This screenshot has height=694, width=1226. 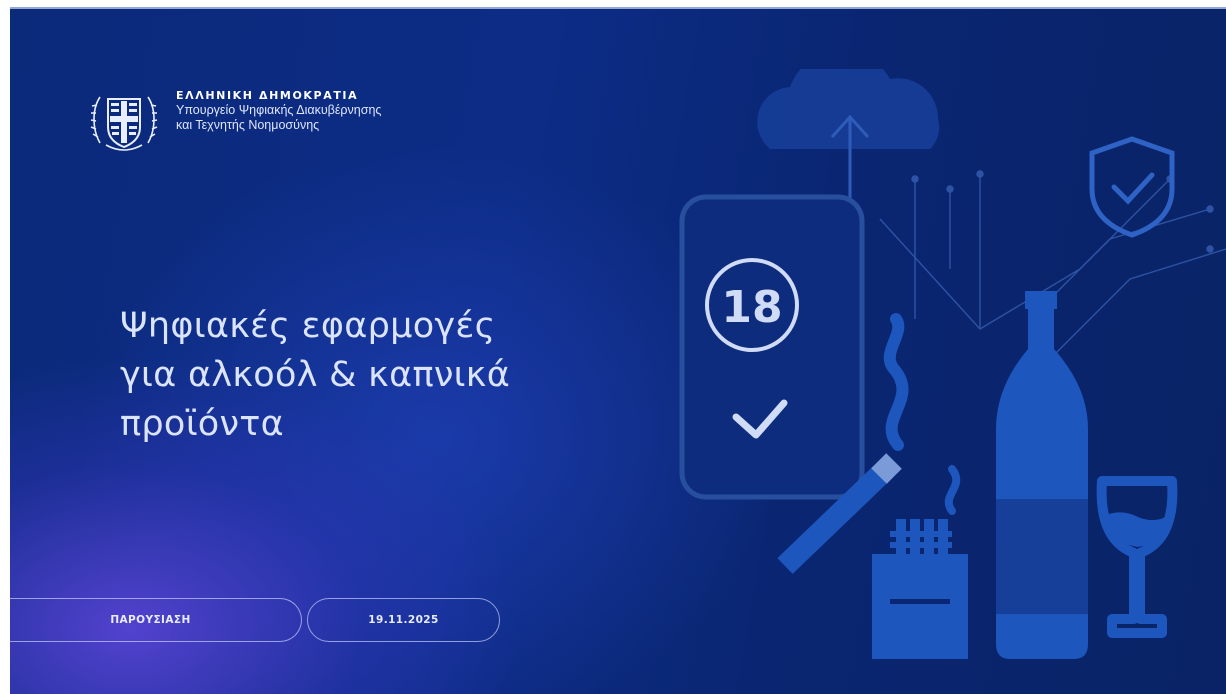 I want to click on cigarette-pack-icon, so click(x=920, y=562).